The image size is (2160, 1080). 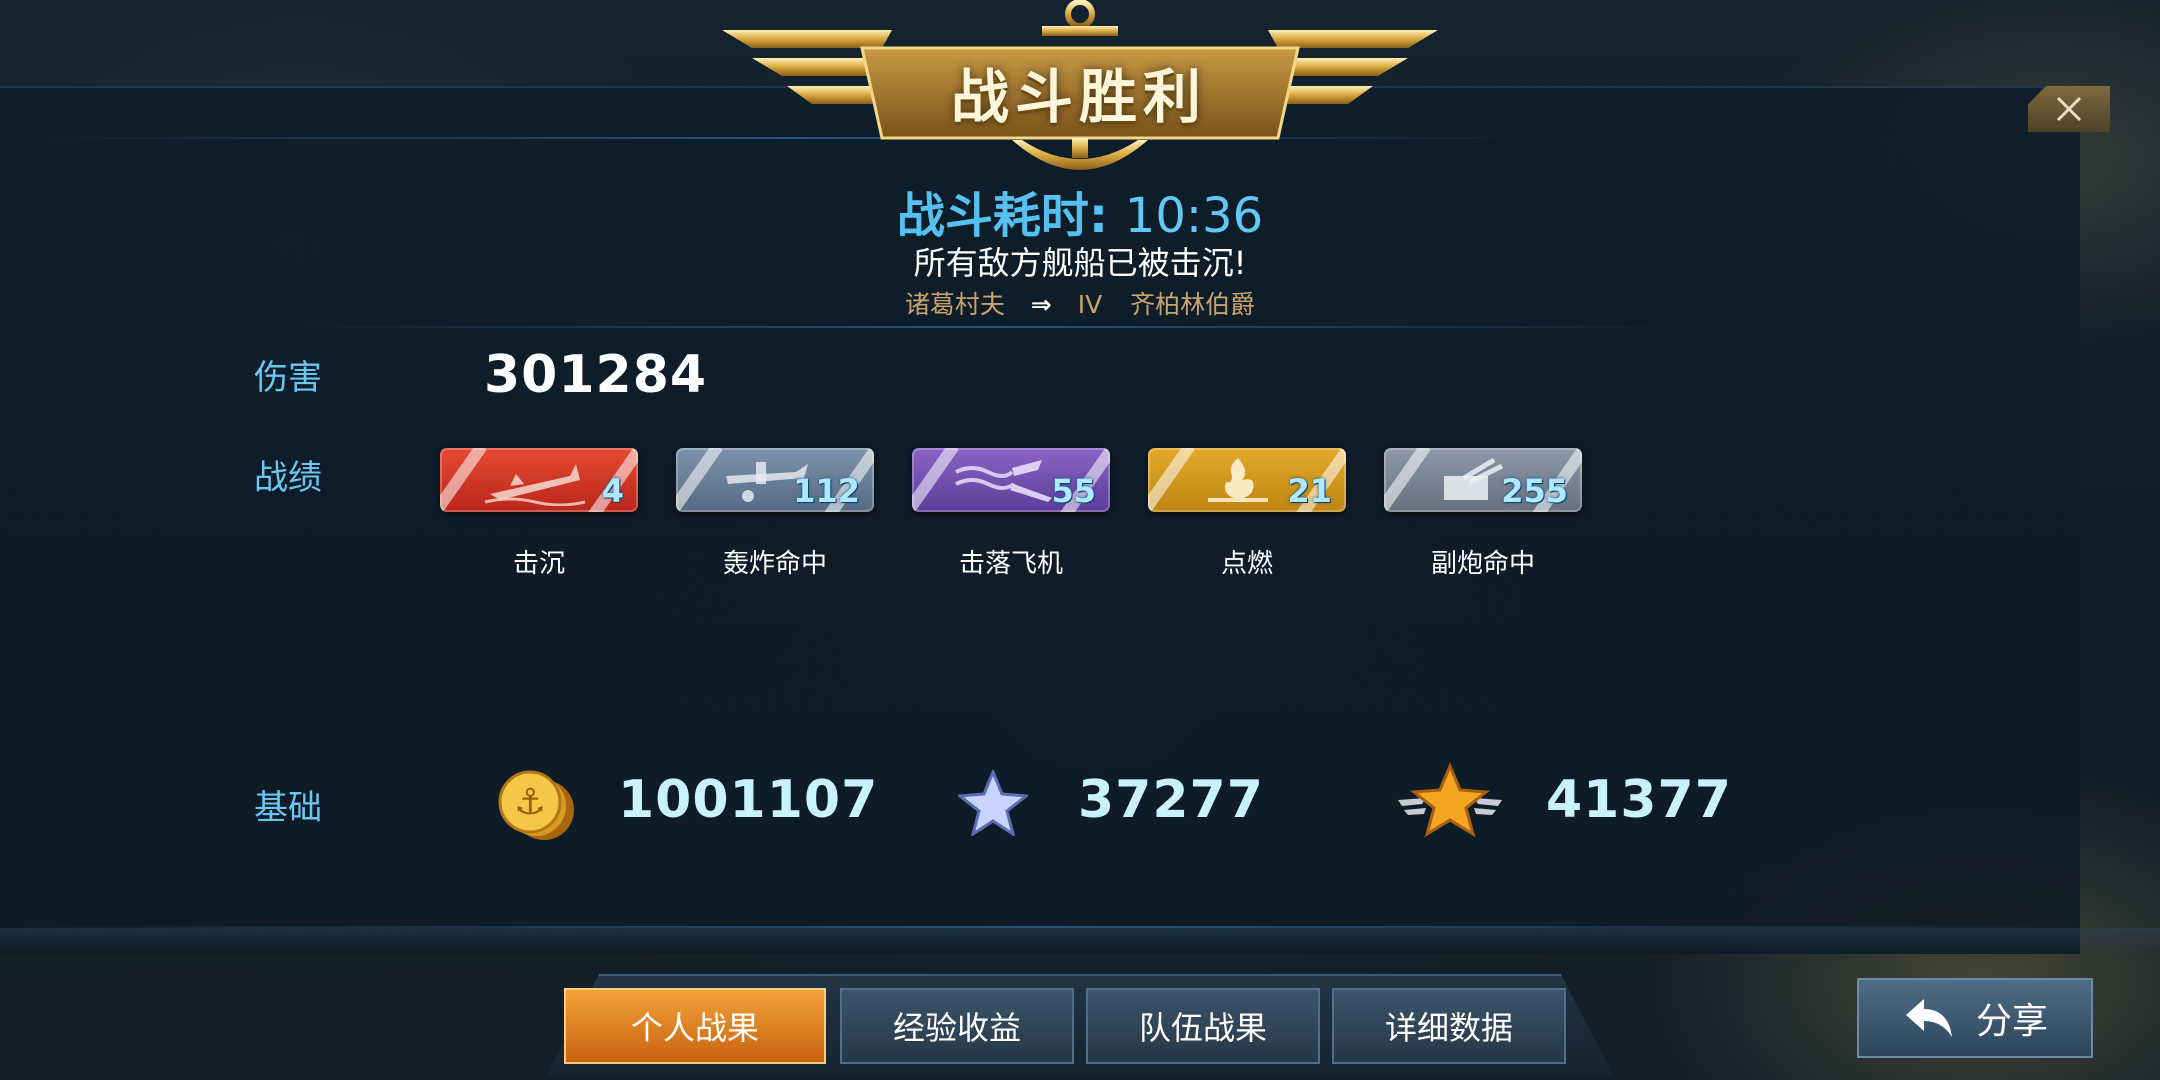 I want to click on victory-title: 战斗胜利, so click(x=1078, y=97).